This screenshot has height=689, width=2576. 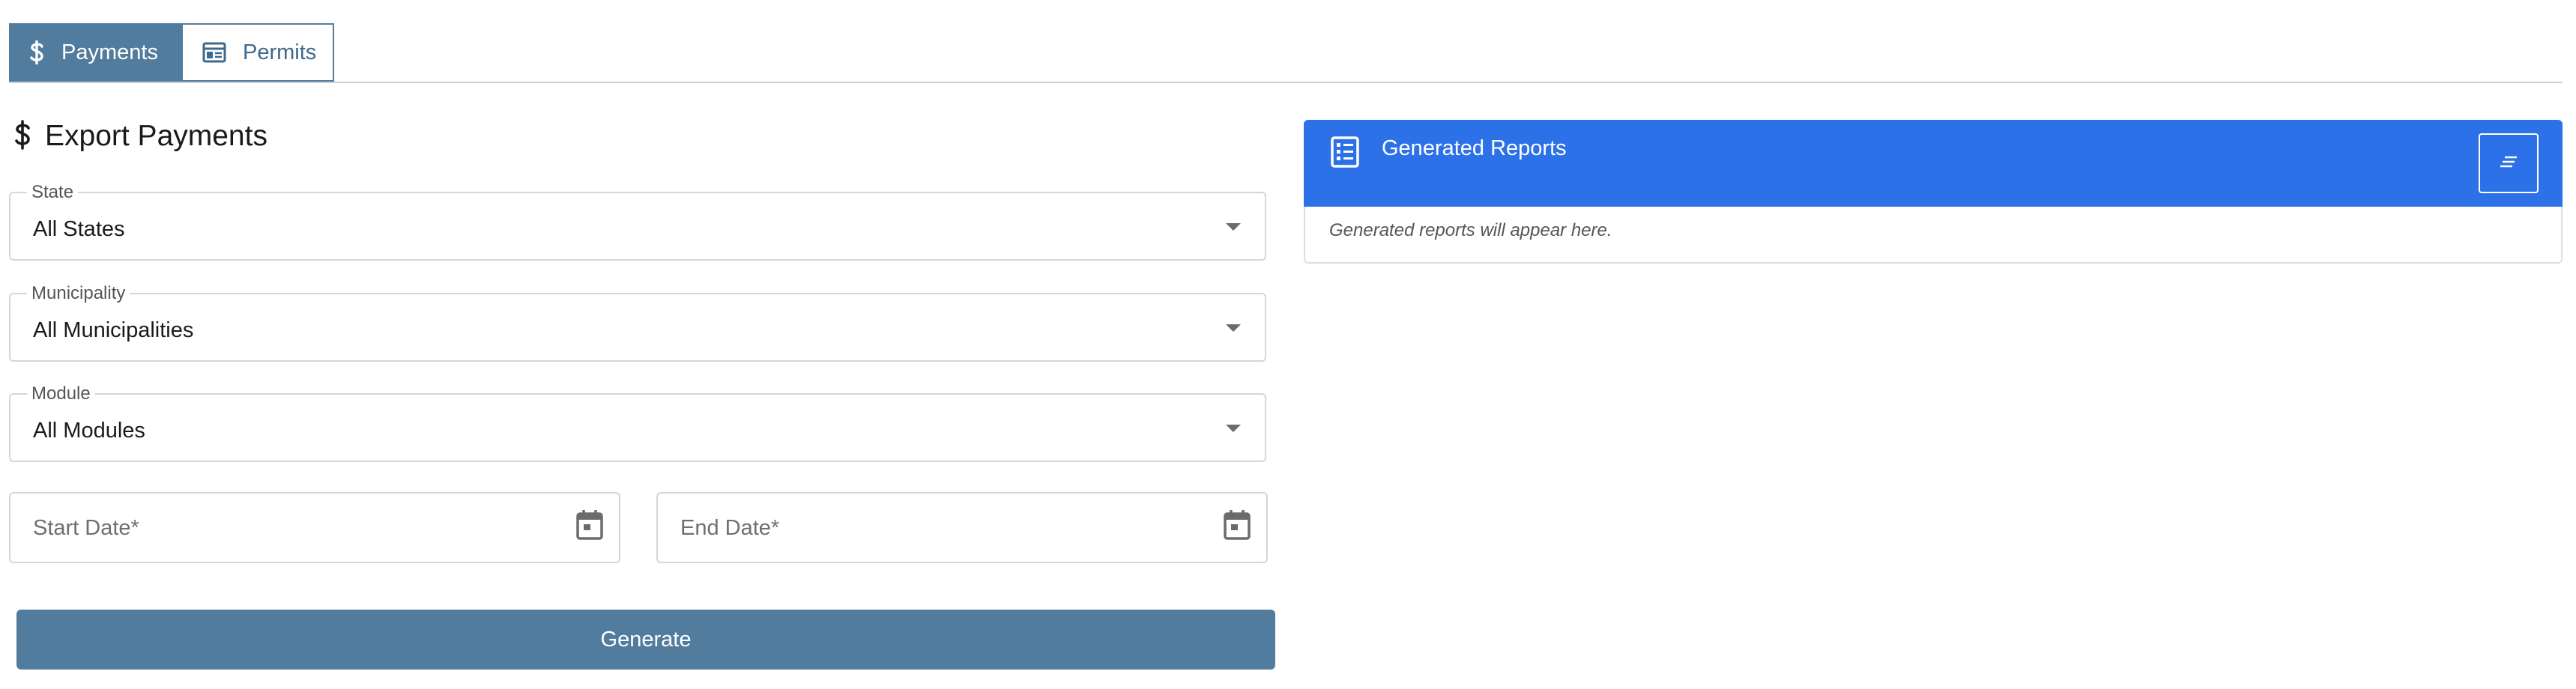 I want to click on municipality-label: Municipality, so click(x=78, y=293).